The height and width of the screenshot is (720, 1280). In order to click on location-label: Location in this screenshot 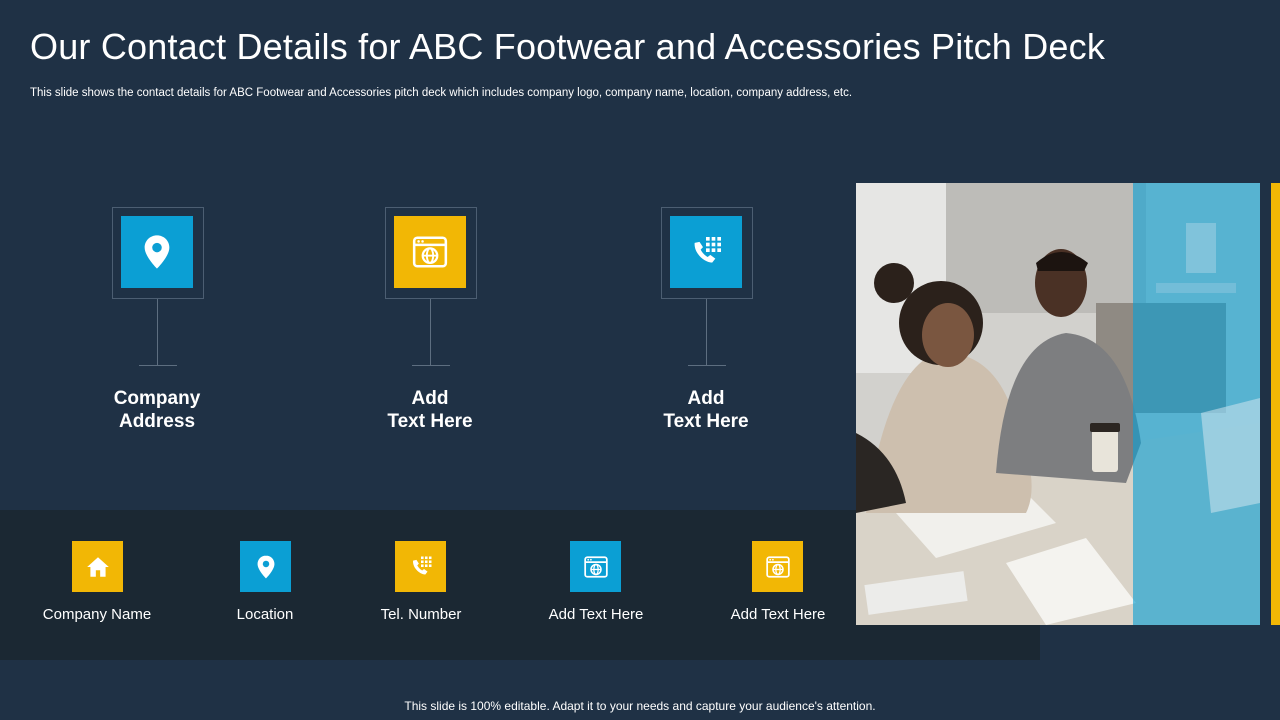, I will do `click(265, 614)`.